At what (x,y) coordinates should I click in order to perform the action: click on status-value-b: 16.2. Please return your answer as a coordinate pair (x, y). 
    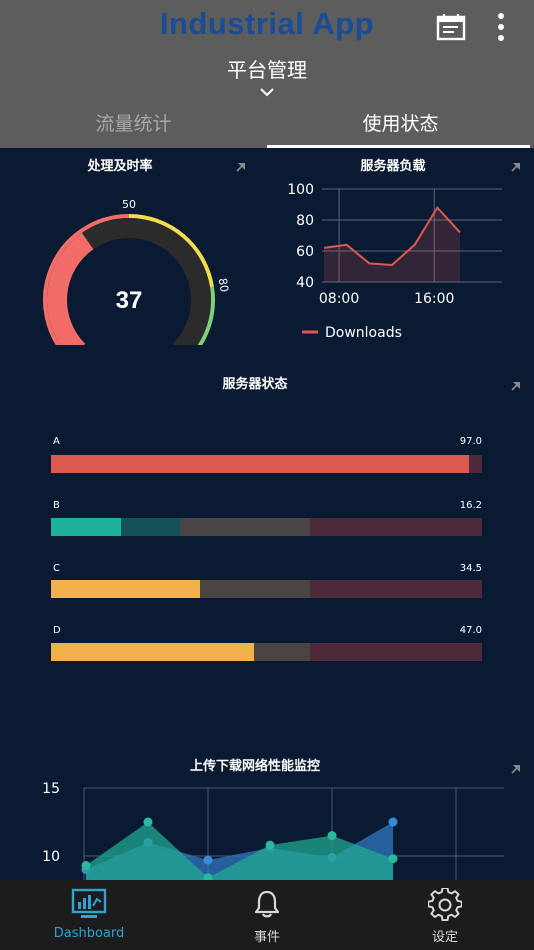
    Looking at the image, I should click on (470, 505).